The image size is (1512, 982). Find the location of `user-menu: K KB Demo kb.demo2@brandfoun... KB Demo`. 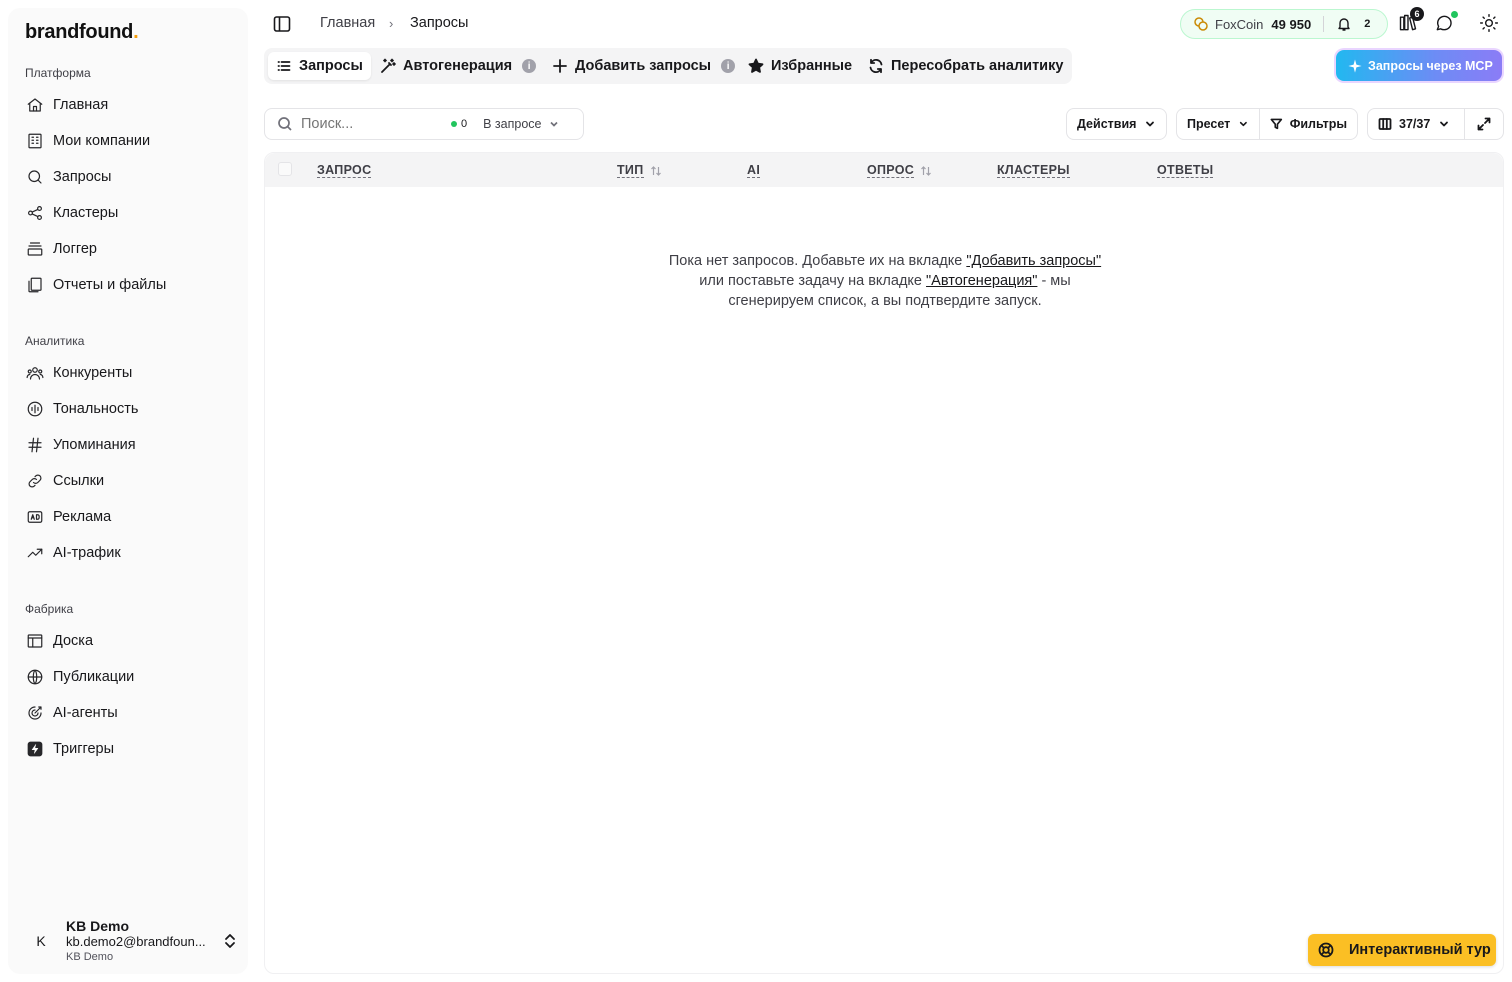

user-menu: K KB Demo kb.demo2@brandfoun... KB Demo is located at coordinates (128, 941).